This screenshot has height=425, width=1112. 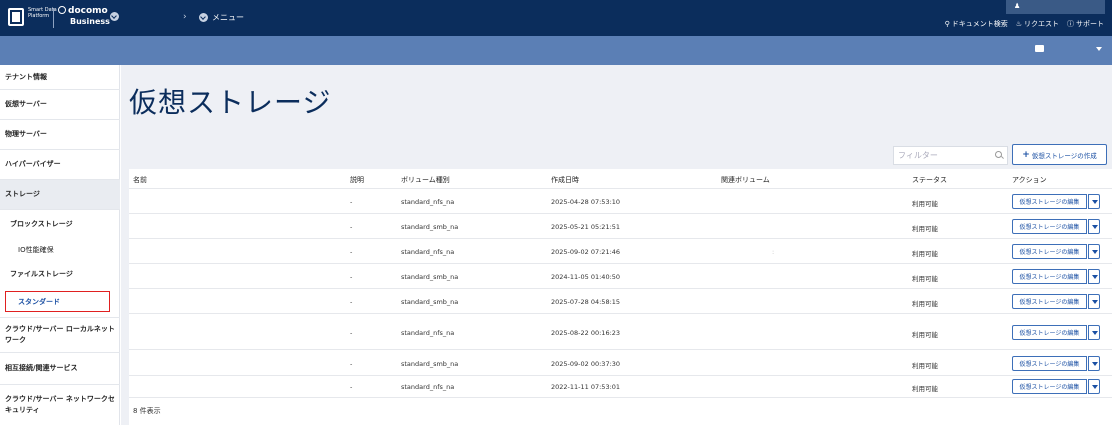 What do you see at coordinates (620, 188) in the screenshot?
I see `header-divider` at bounding box center [620, 188].